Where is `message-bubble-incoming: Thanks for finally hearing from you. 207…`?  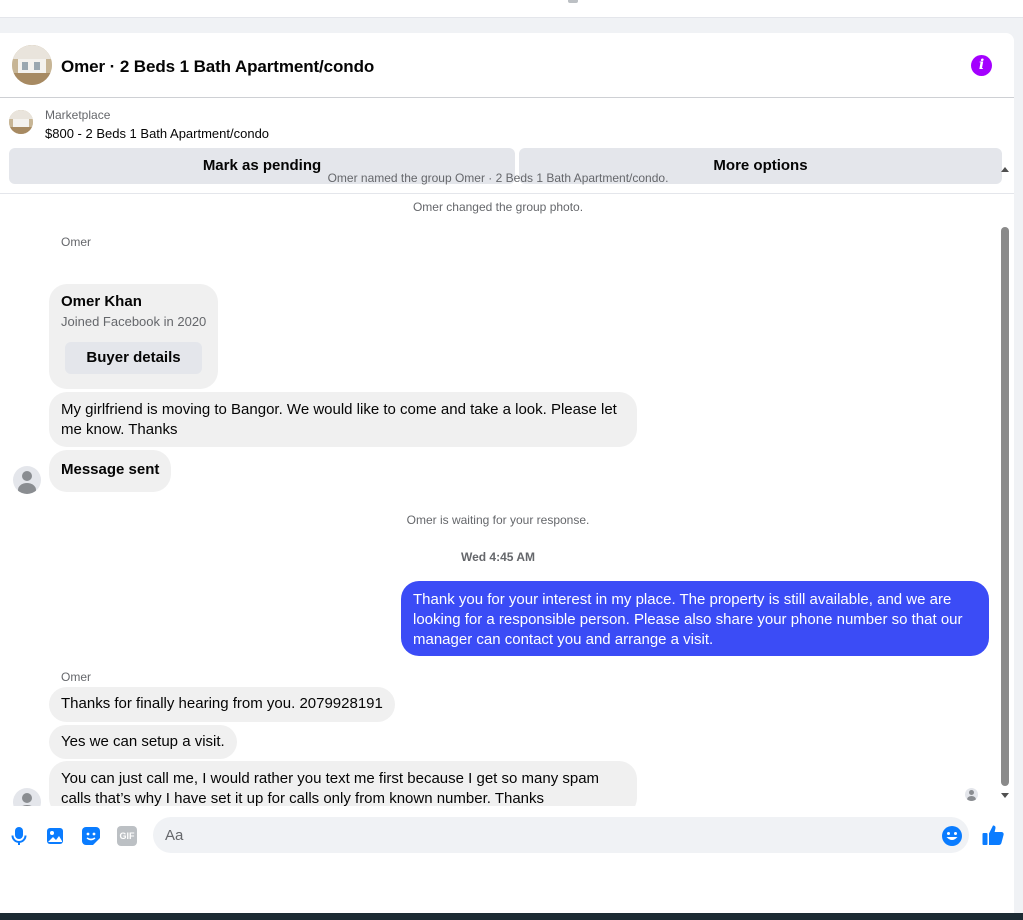
message-bubble-incoming: Thanks for finally hearing from you. 207… is located at coordinates (222, 704).